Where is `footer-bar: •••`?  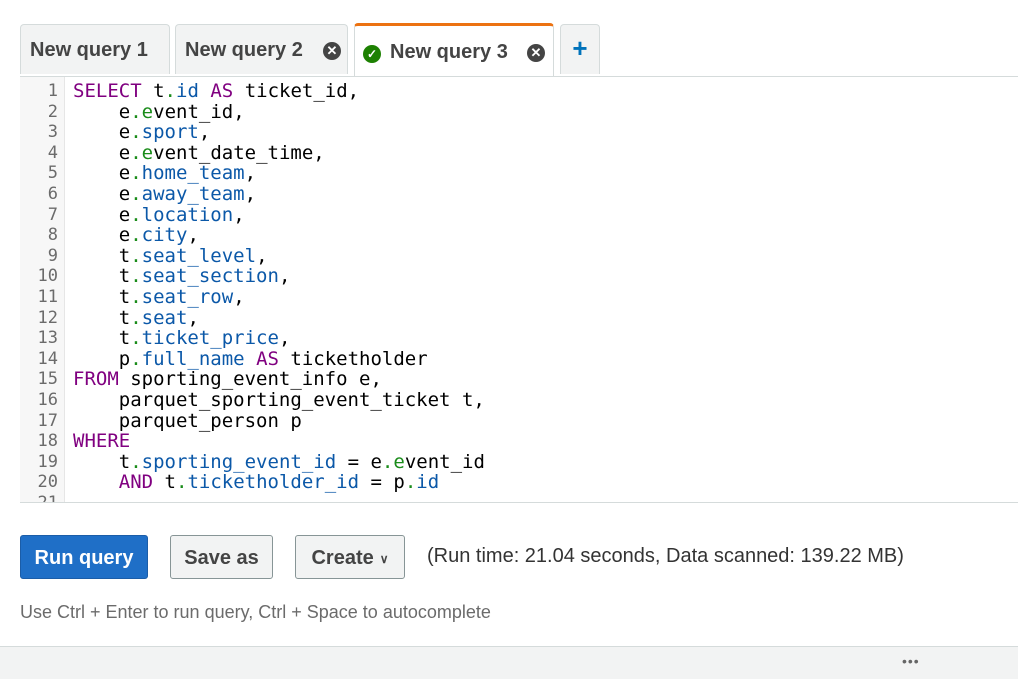
footer-bar: ••• is located at coordinates (509, 662).